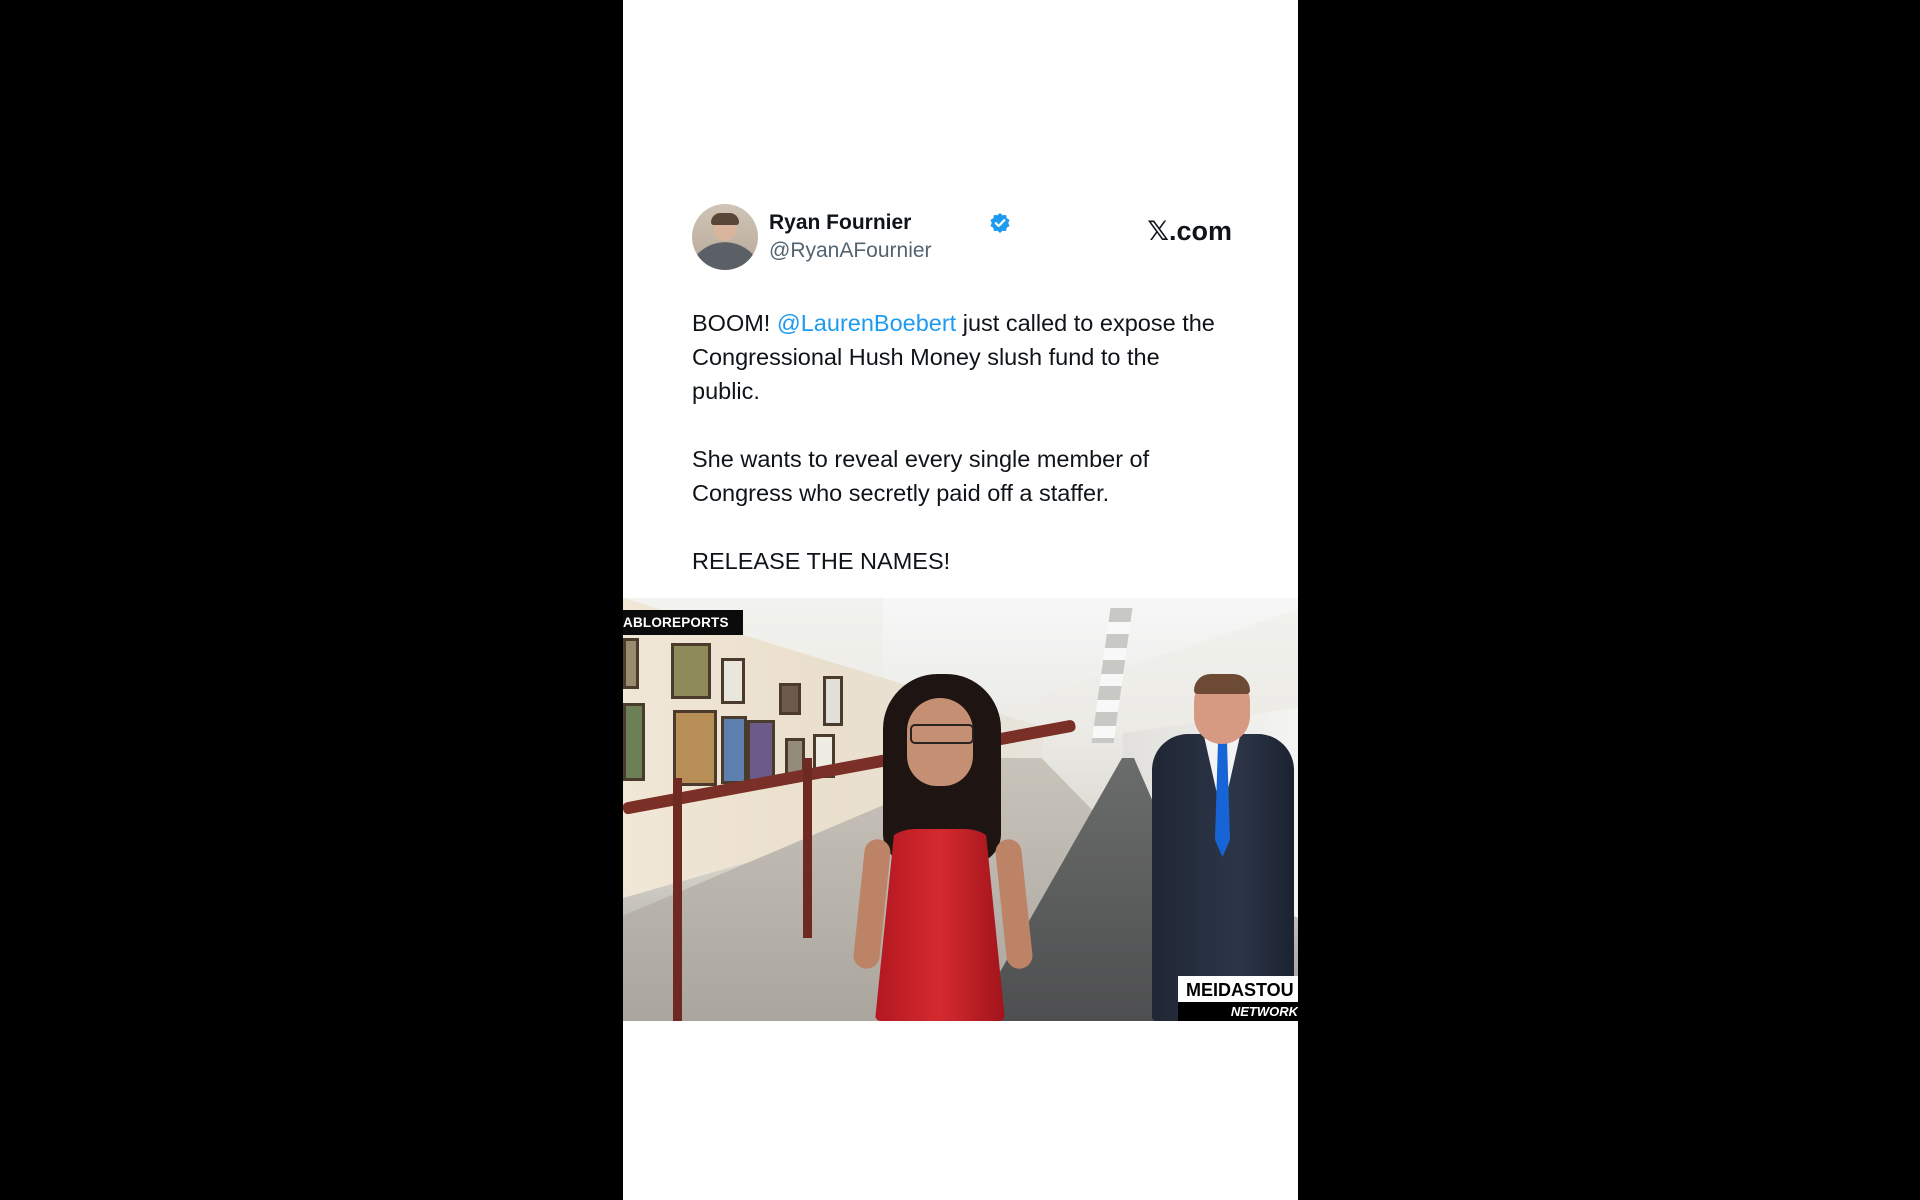  Describe the element at coordinates (1200, 231) in the screenshot. I see `brand-domain: .com` at that location.